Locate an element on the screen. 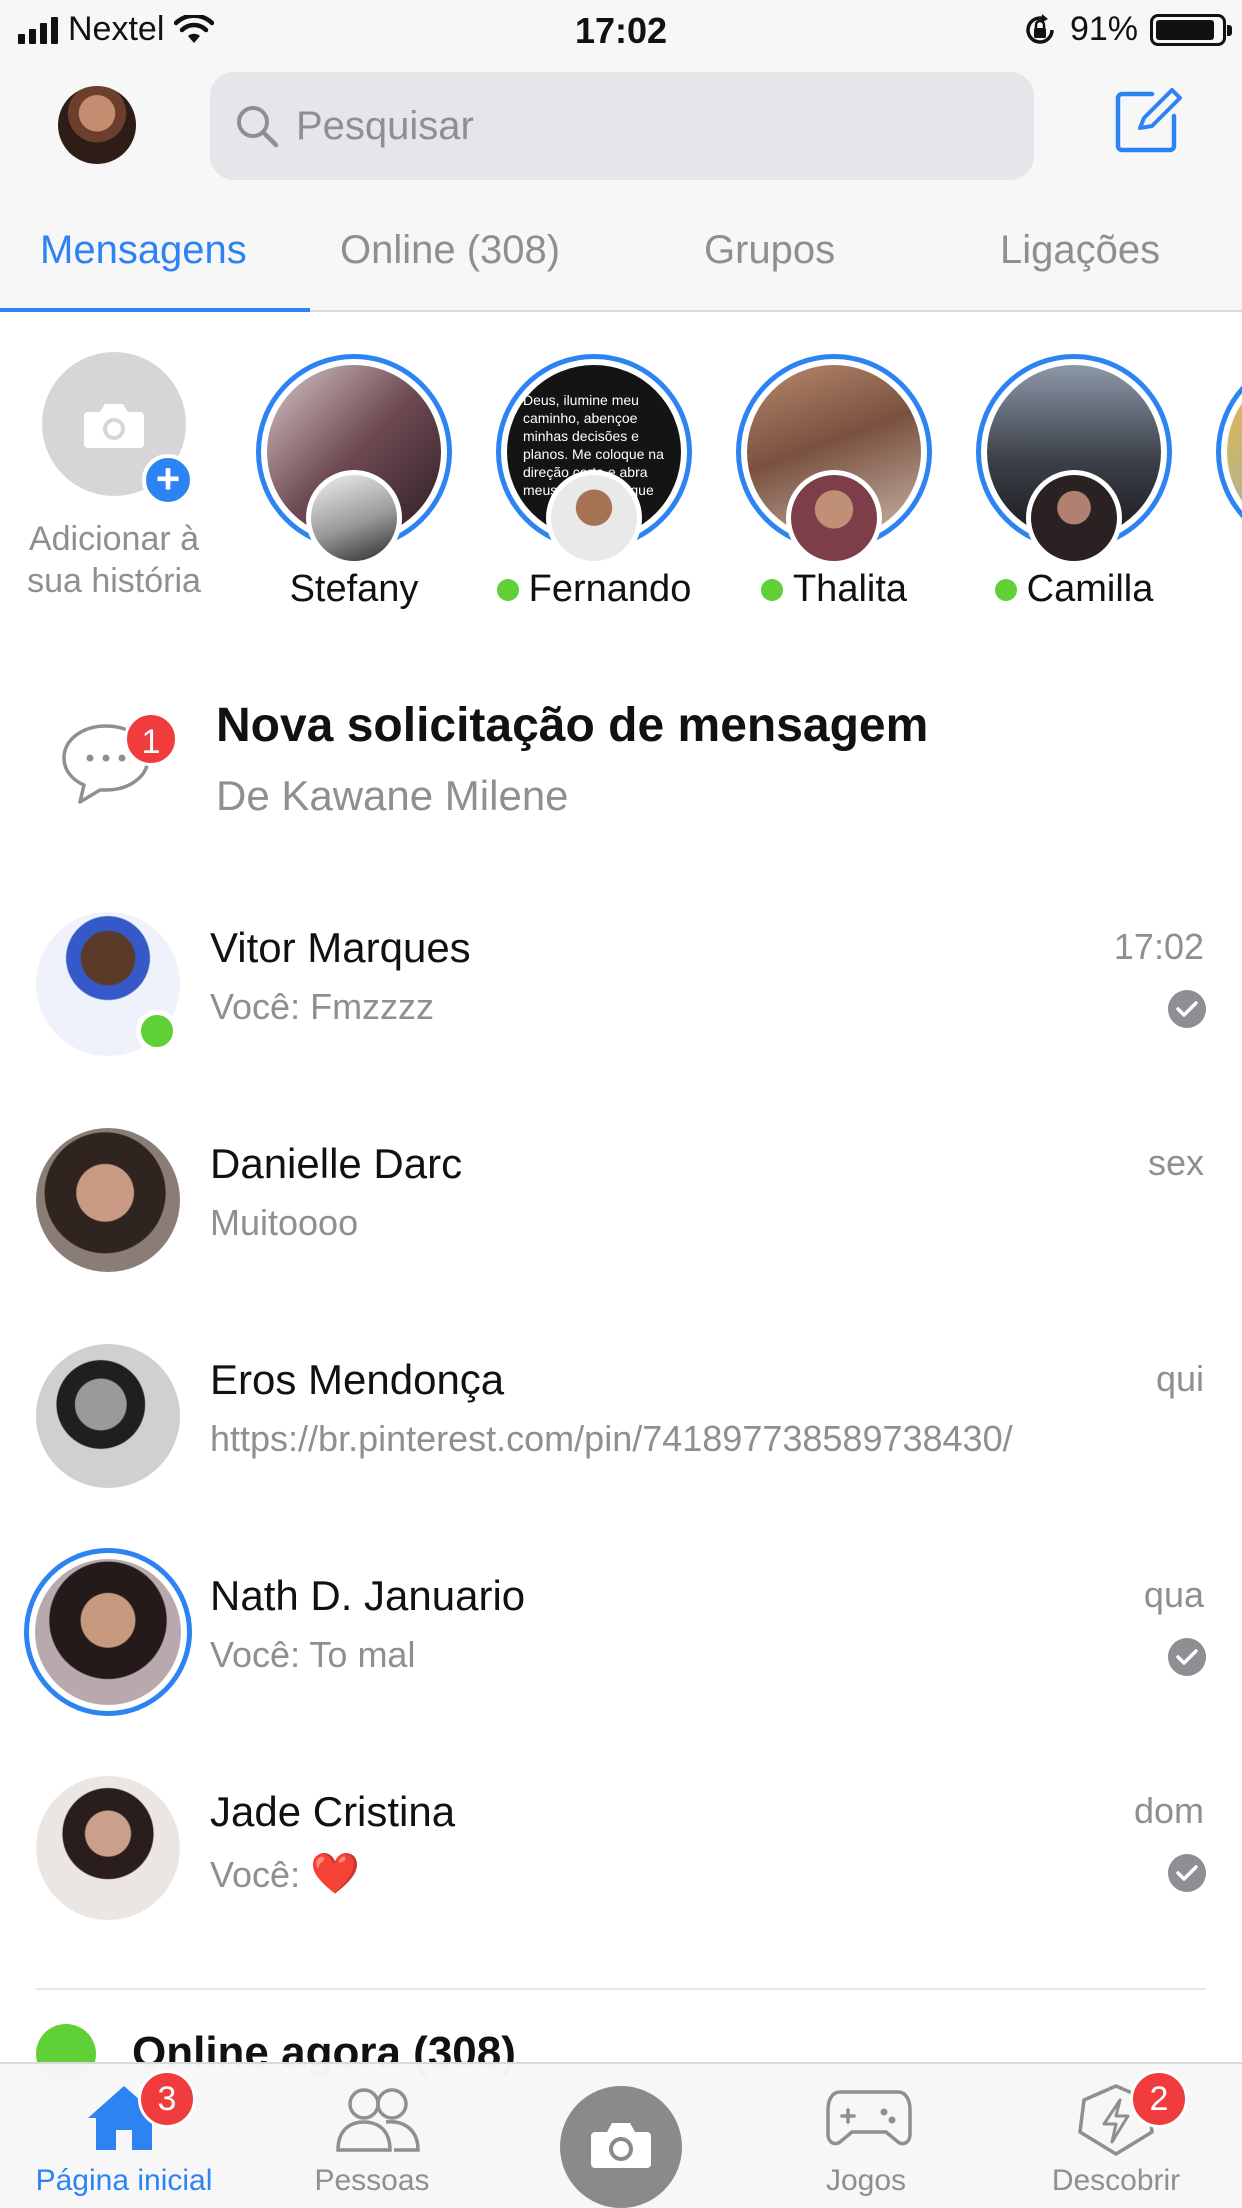 The height and width of the screenshot is (2208, 1242). message-time: qui is located at coordinates (1179, 1378).